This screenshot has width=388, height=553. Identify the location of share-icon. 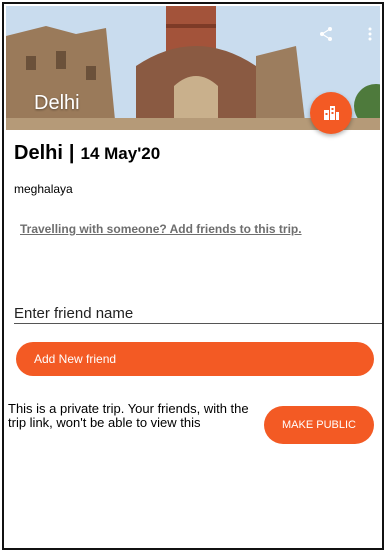
(326, 34).